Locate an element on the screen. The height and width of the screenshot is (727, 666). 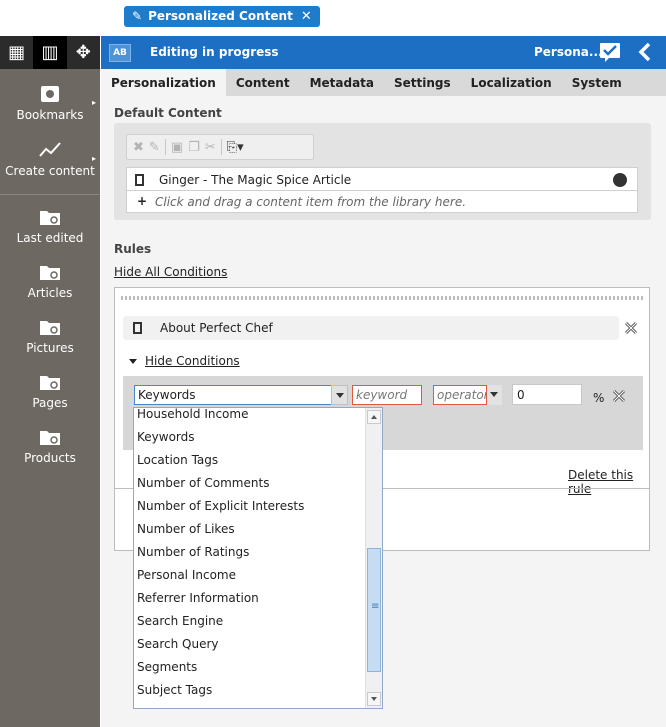
insert-content-icon: ⎘▾ is located at coordinates (235, 147).